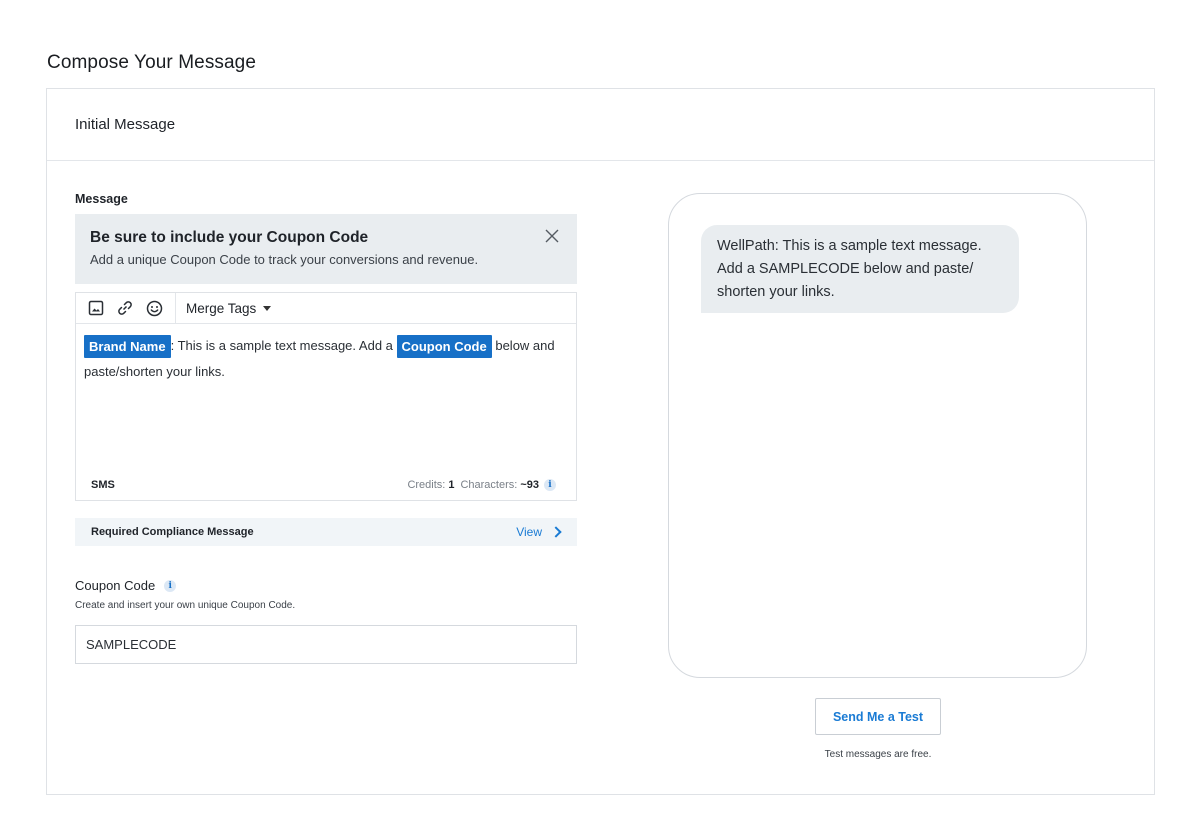 This screenshot has height=814, width=1200. What do you see at coordinates (127, 347) in the screenshot?
I see `brand-name-tag: Brand Name` at bounding box center [127, 347].